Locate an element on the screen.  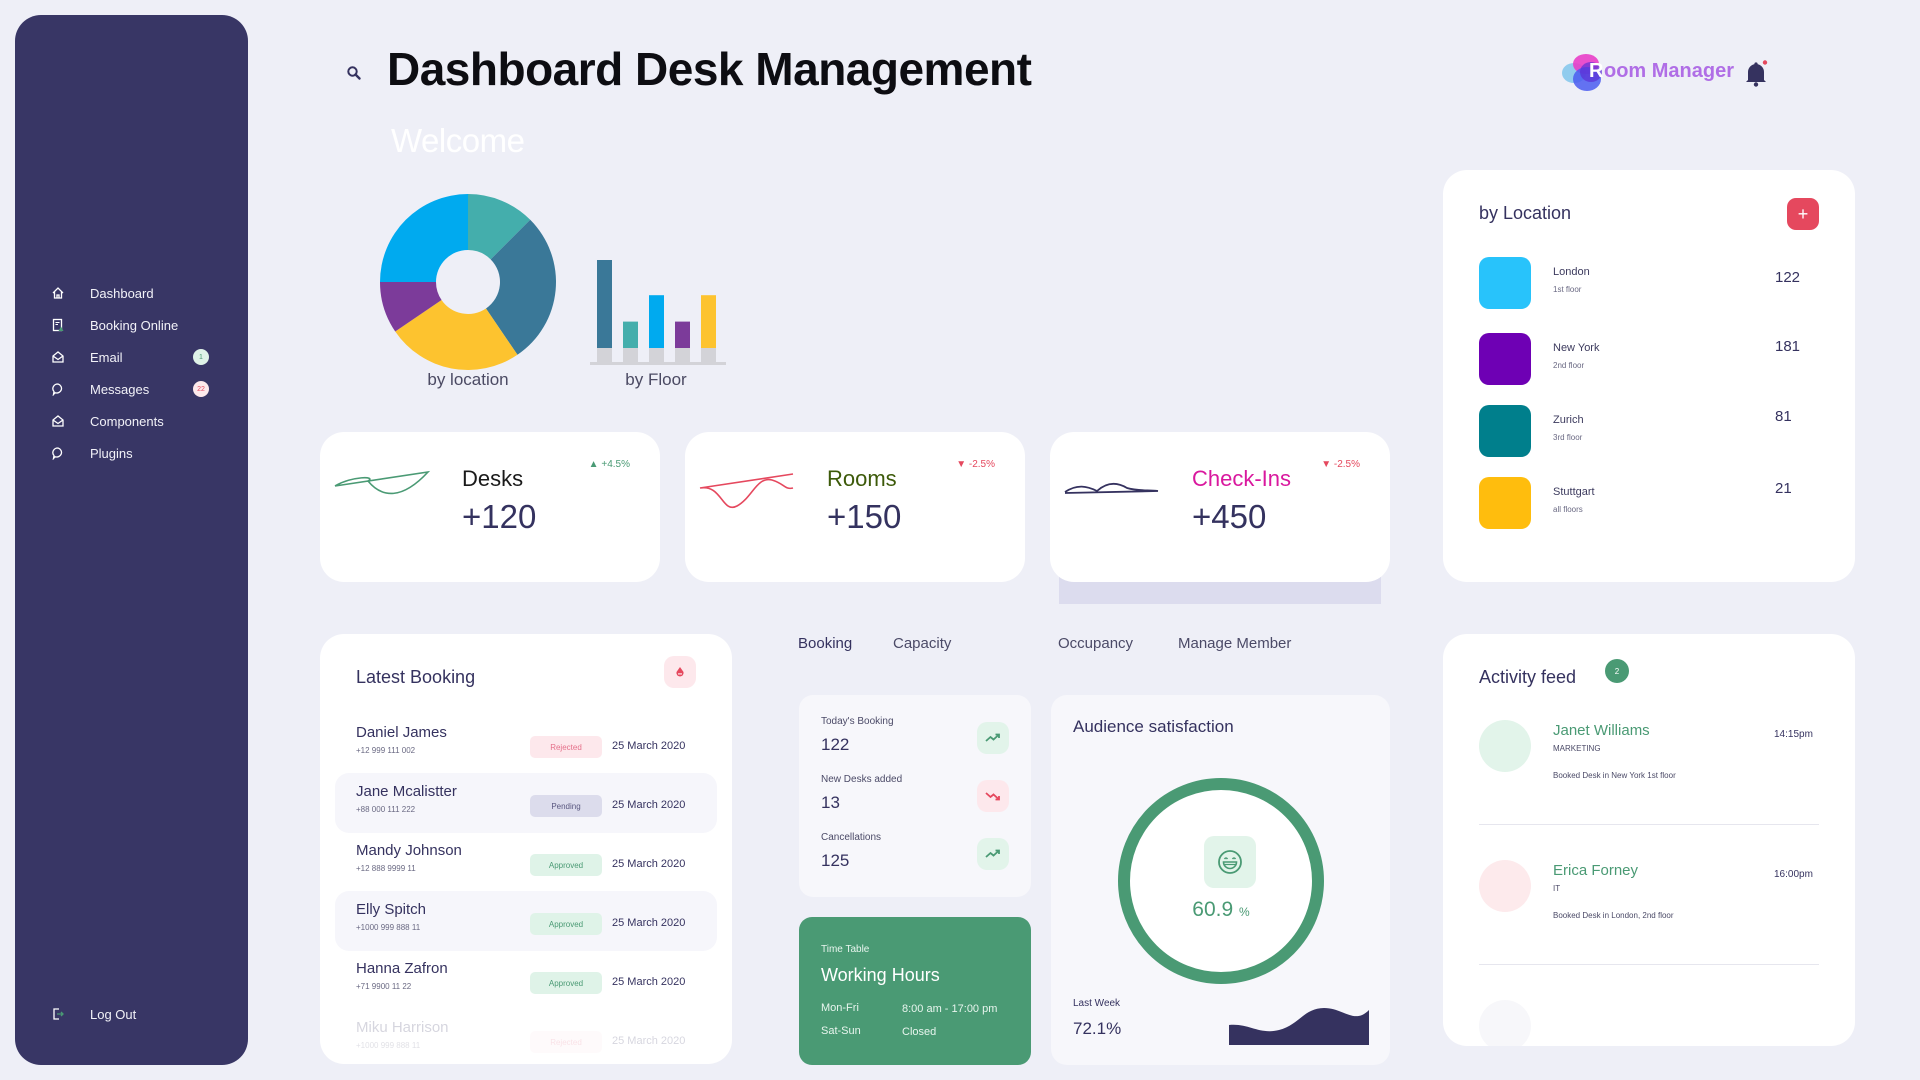
checkins-sparkline is located at coordinates (1111, 488).